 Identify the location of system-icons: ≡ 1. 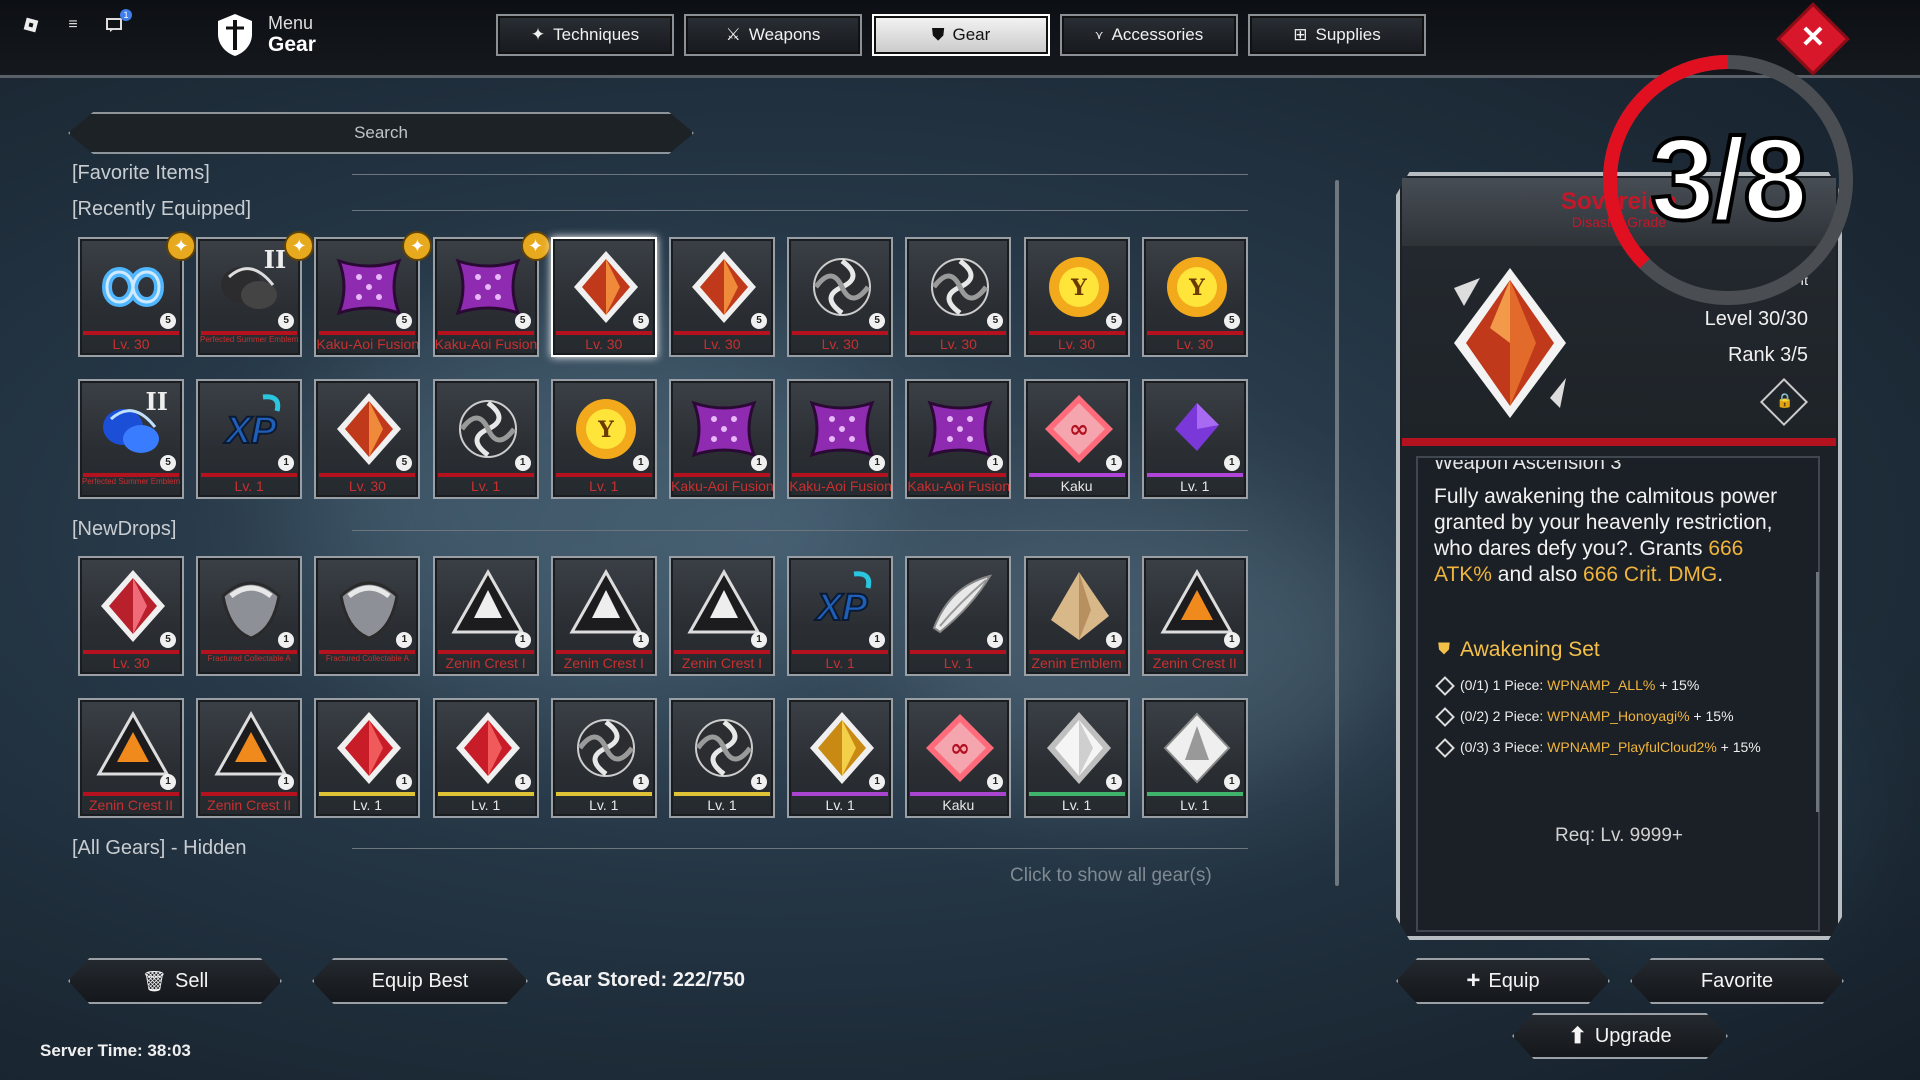
(76, 22).